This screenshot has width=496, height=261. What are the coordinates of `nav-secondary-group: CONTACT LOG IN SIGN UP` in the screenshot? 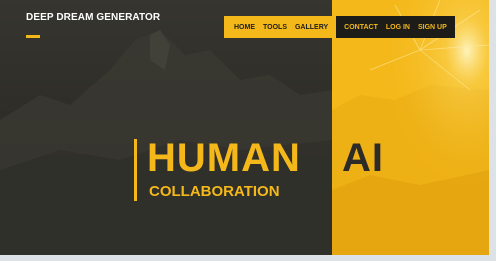 It's located at (395, 27).